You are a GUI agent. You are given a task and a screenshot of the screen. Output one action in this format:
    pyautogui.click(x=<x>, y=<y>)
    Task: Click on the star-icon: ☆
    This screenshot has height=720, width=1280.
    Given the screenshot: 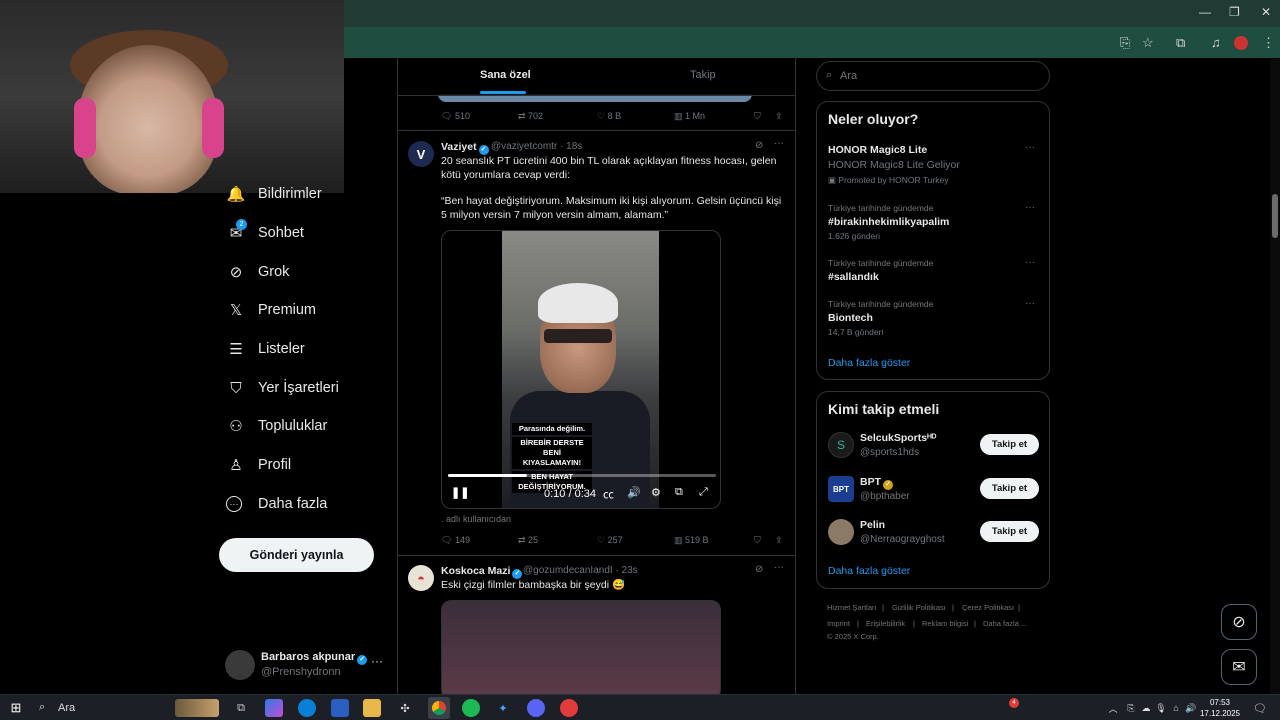 What is the action you would take?
    pyautogui.click(x=1148, y=43)
    